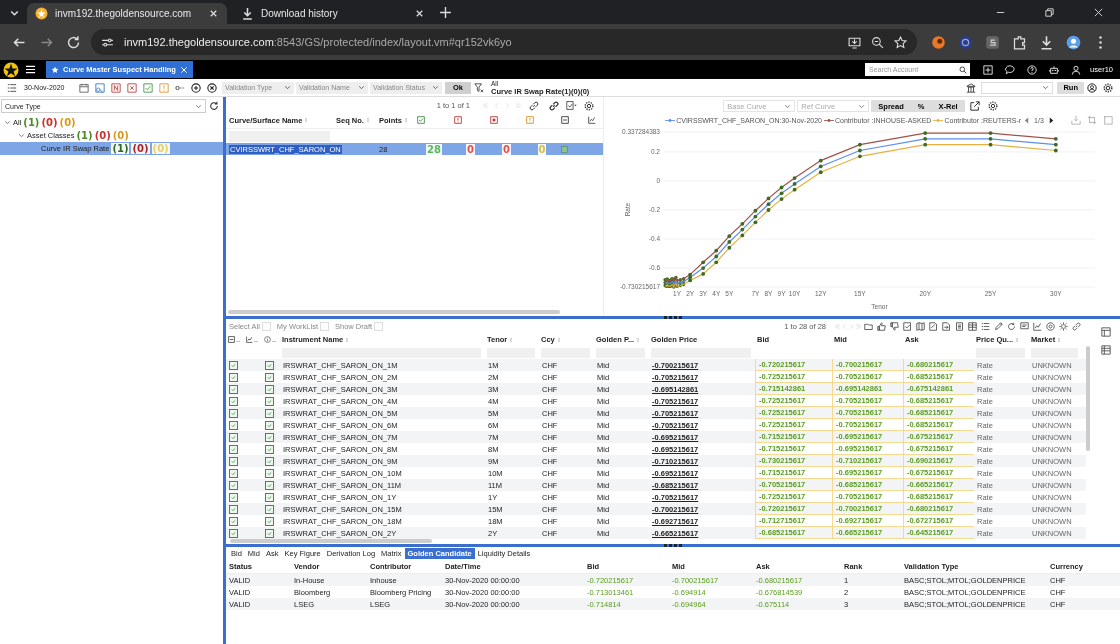 This screenshot has height=644, width=1120. I want to click on table-icon, so click(1106, 350).